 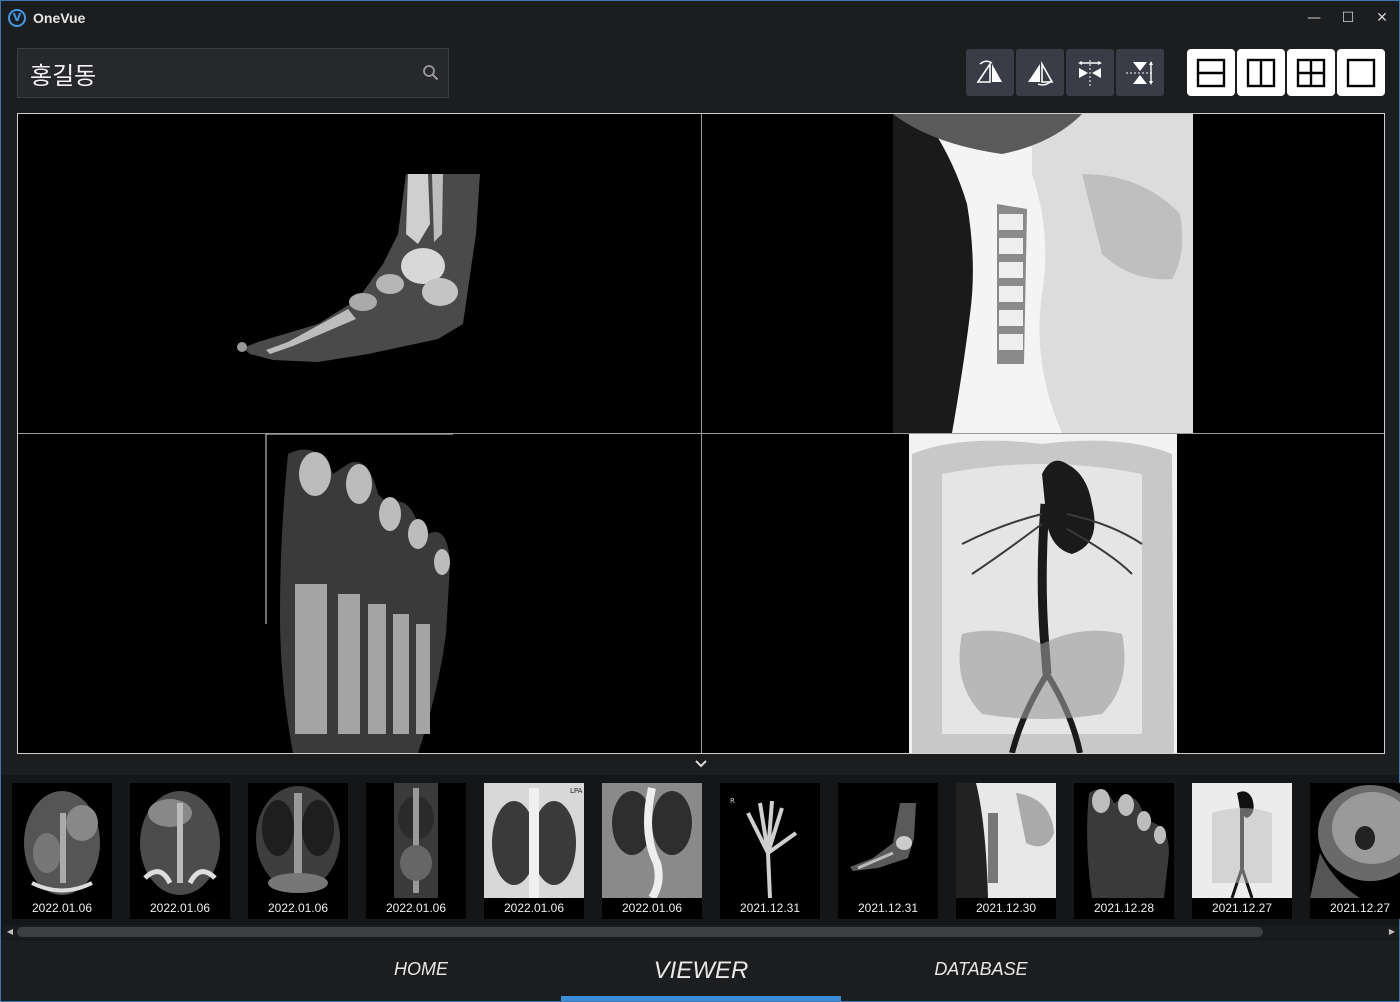 I want to click on maximize-button: ☐, so click(x=1348, y=17).